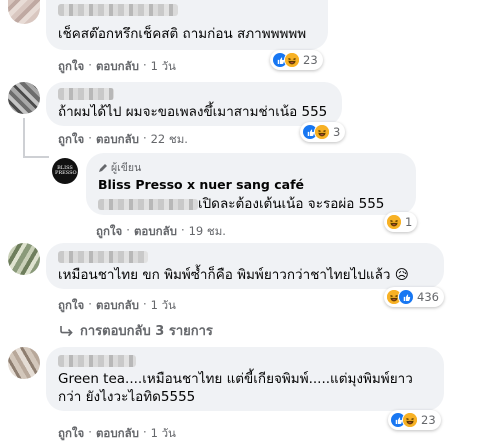 The image size is (478, 442). What do you see at coordinates (428, 297) in the screenshot?
I see `reaction-count: 436` at bounding box center [428, 297].